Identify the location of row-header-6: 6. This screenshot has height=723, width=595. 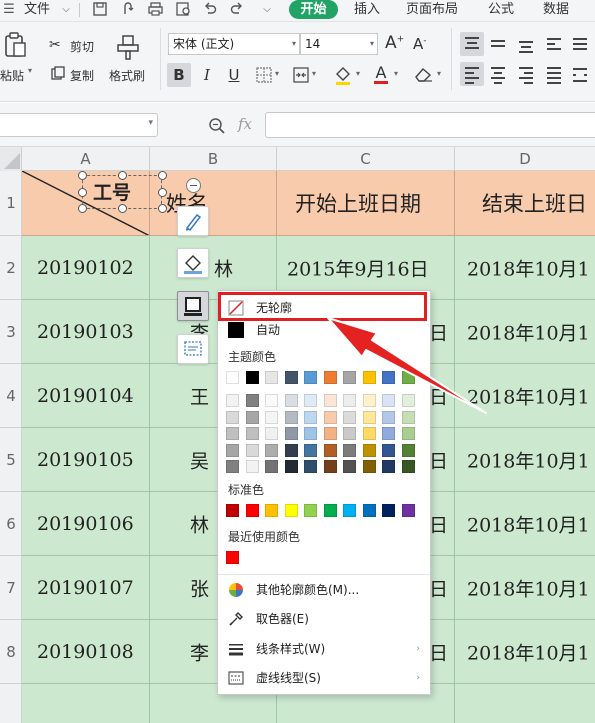
(11, 524).